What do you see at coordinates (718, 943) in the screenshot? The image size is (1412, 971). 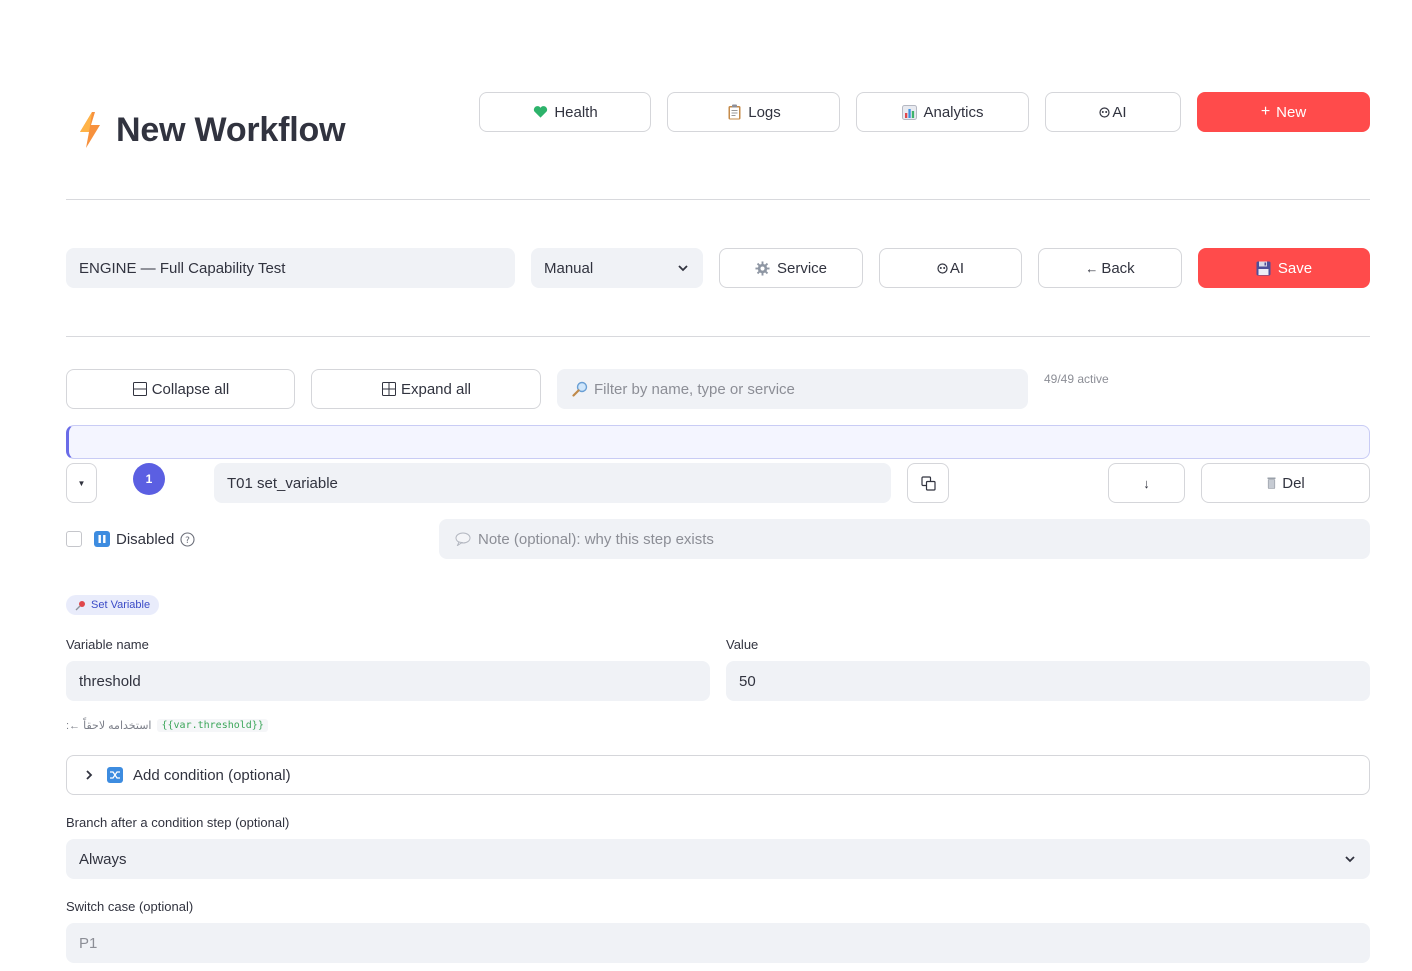 I see `switch-case-input: P1` at bounding box center [718, 943].